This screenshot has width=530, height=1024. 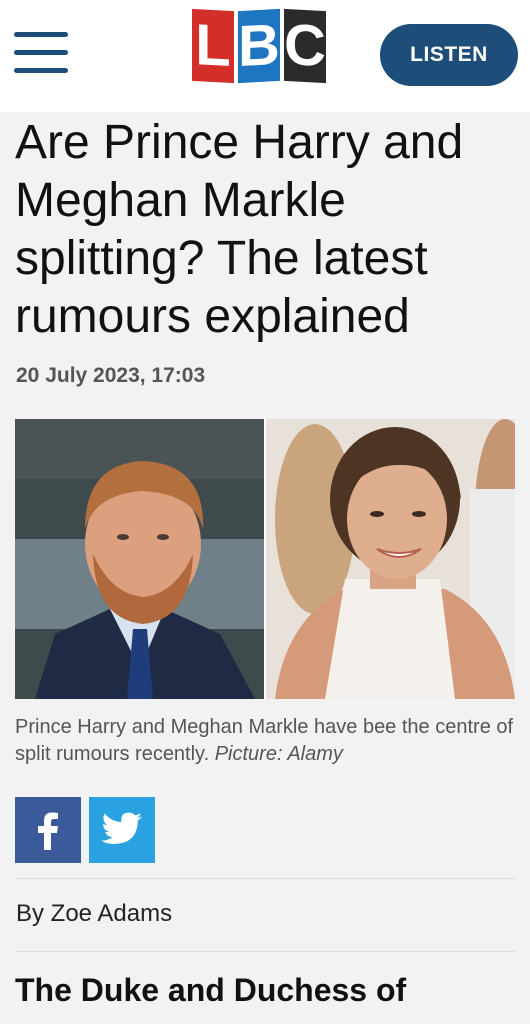 I want to click on facebook-share-button, so click(x=48, y=830).